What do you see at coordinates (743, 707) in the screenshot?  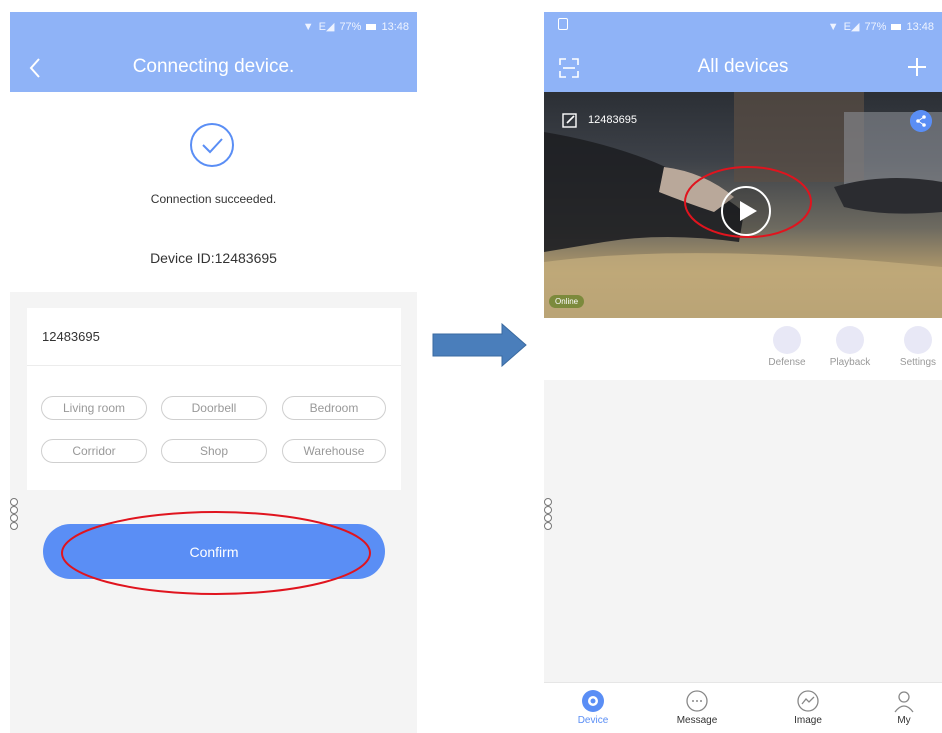 I see `bottom-nav: Device Message Image My` at bounding box center [743, 707].